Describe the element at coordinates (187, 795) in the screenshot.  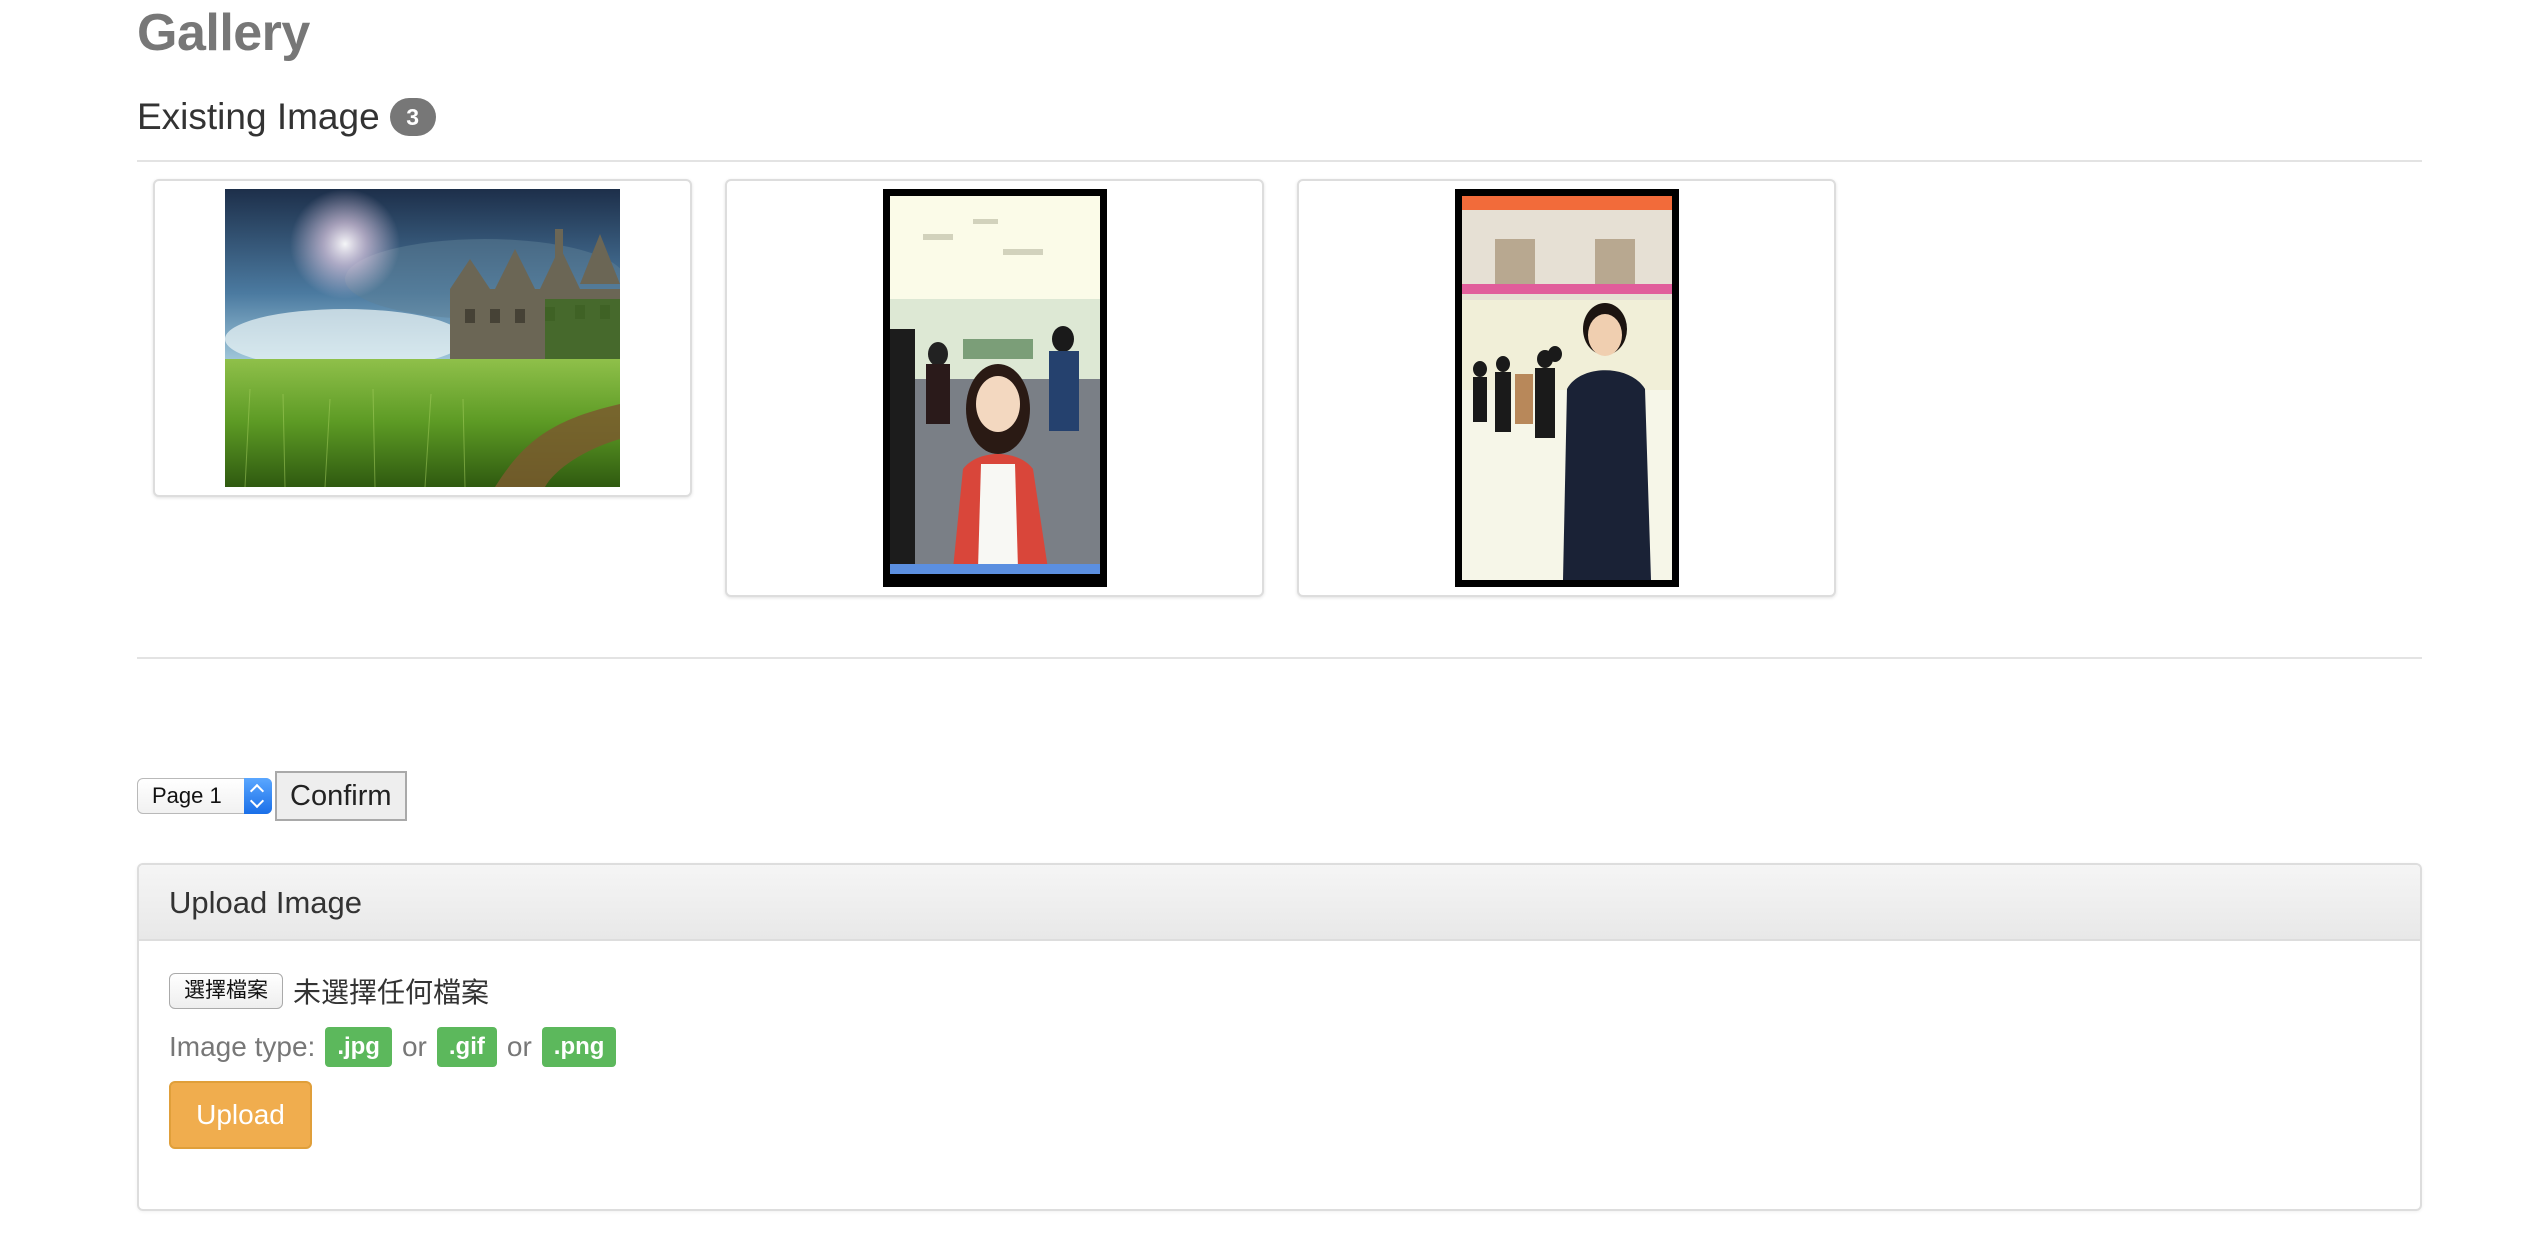
I see `page-select-value: Page 1` at that location.